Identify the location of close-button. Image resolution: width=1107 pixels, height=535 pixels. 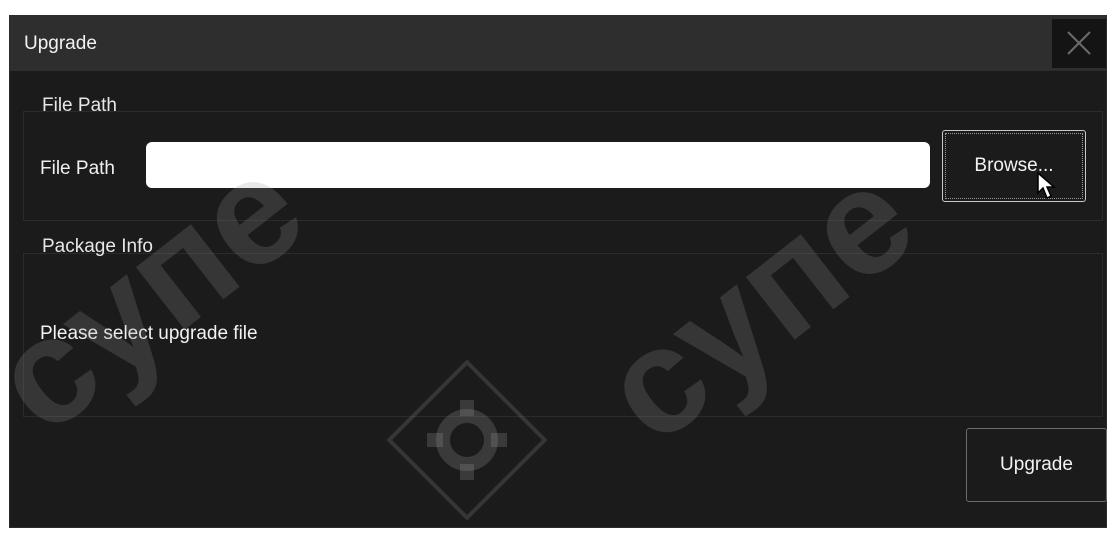
(1079, 43).